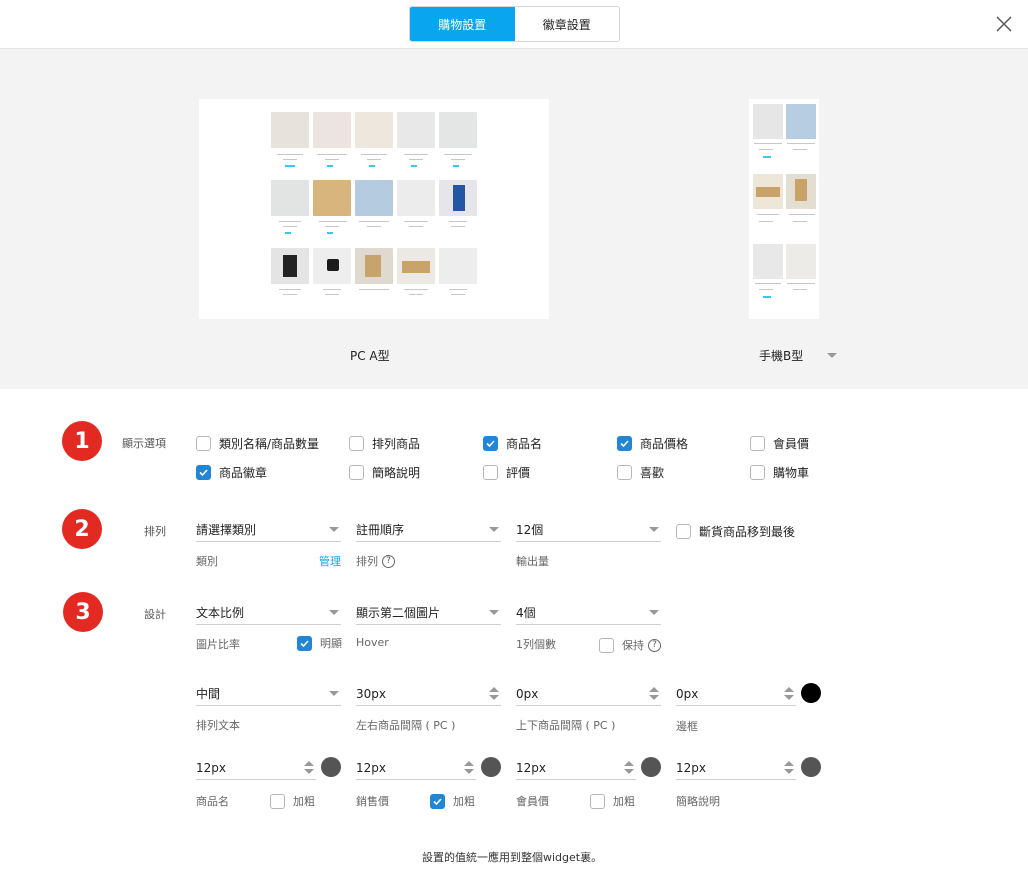  Describe the element at coordinates (491, 767) in the screenshot. I see `price-color-swatch` at that location.